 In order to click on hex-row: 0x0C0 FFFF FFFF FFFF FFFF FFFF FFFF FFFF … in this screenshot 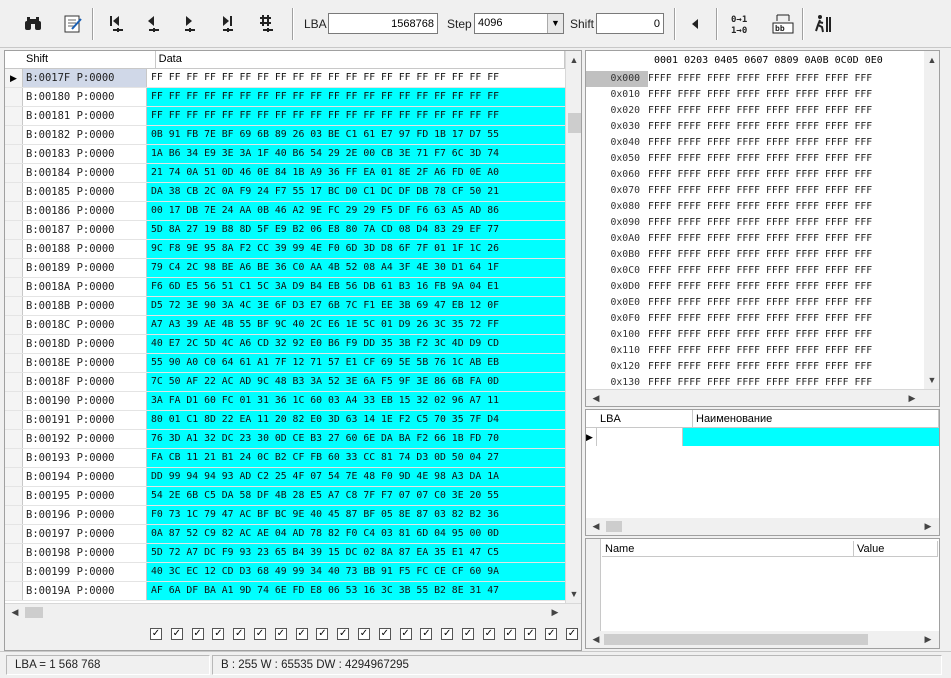, I will do `click(756, 271)`.